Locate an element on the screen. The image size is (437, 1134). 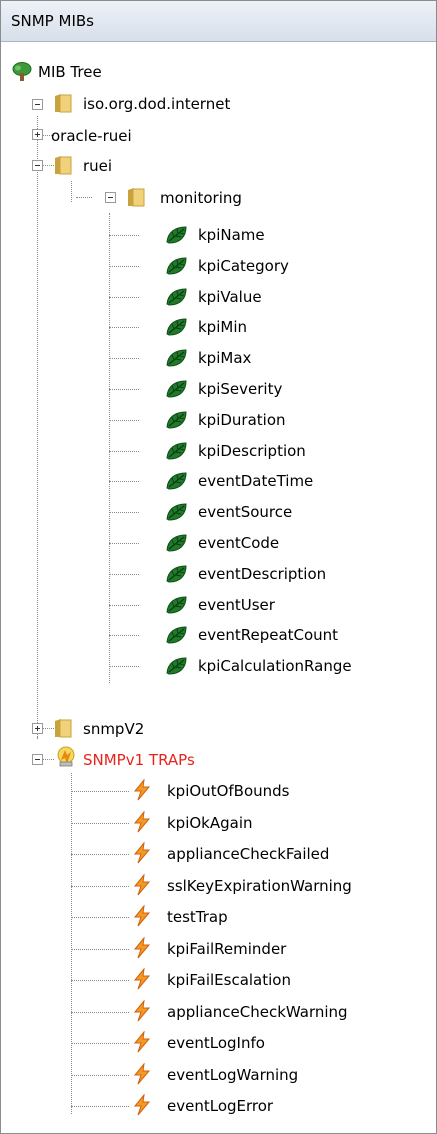
tree-node-label: kpiCategory is located at coordinates (243, 265).